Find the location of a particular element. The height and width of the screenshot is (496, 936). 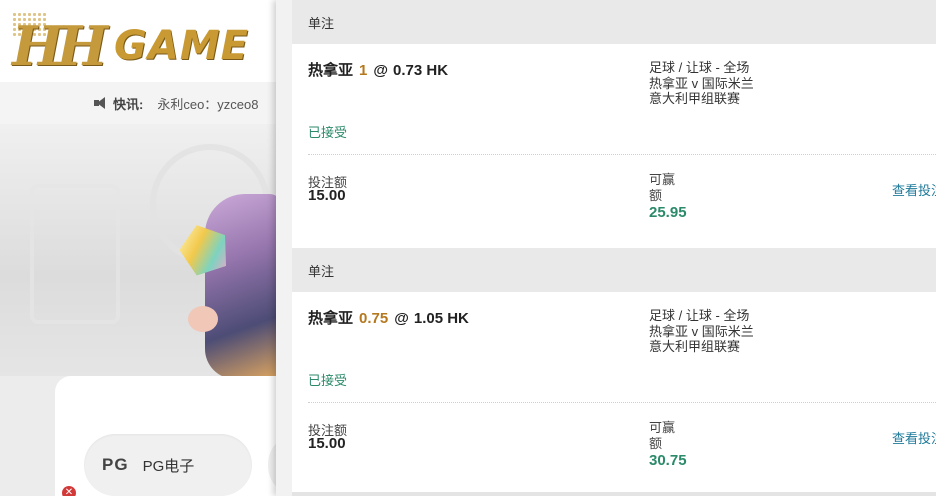

speaker-icon is located at coordinates (101, 103).